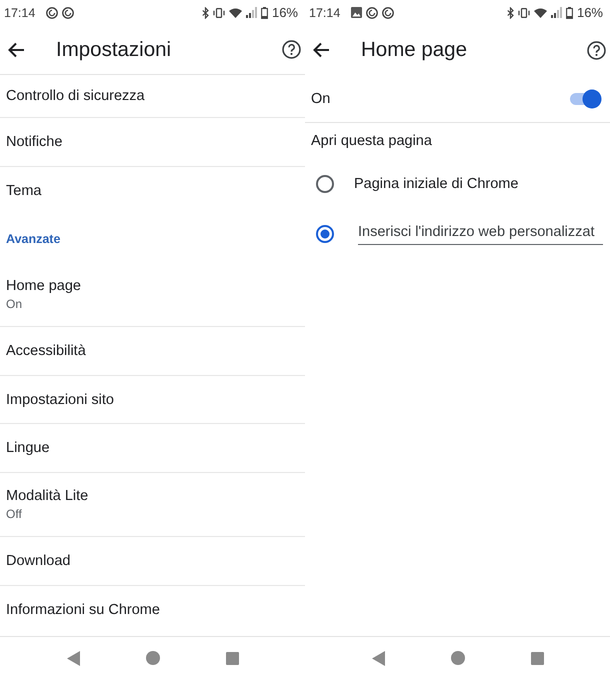 The height and width of the screenshot is (679, 610). What do you see at coordinates (14, 513) in the screenshot?
I see `item-status: Off` at bounding box center [14, 513].